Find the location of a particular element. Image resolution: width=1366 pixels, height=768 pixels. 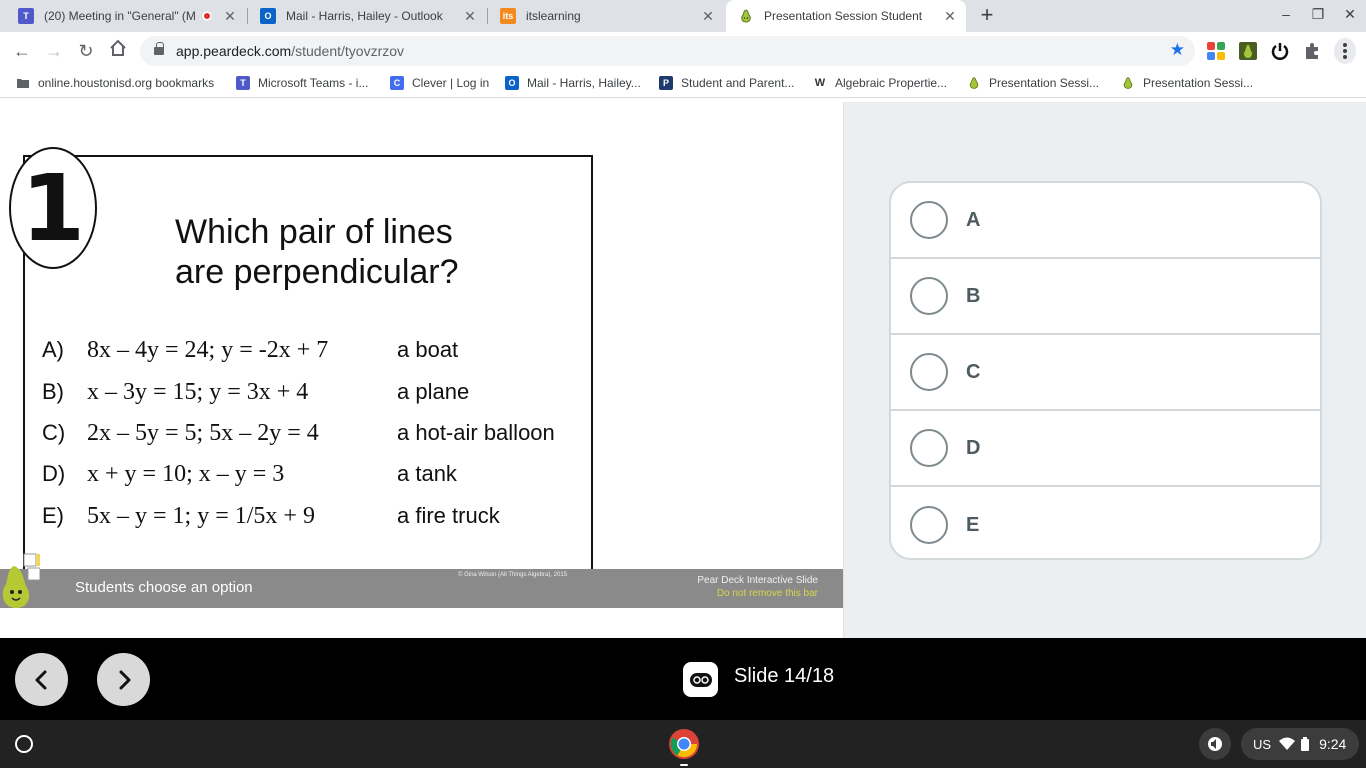

tab-title: Presentation Session Student is located at coordinates (843, 16).